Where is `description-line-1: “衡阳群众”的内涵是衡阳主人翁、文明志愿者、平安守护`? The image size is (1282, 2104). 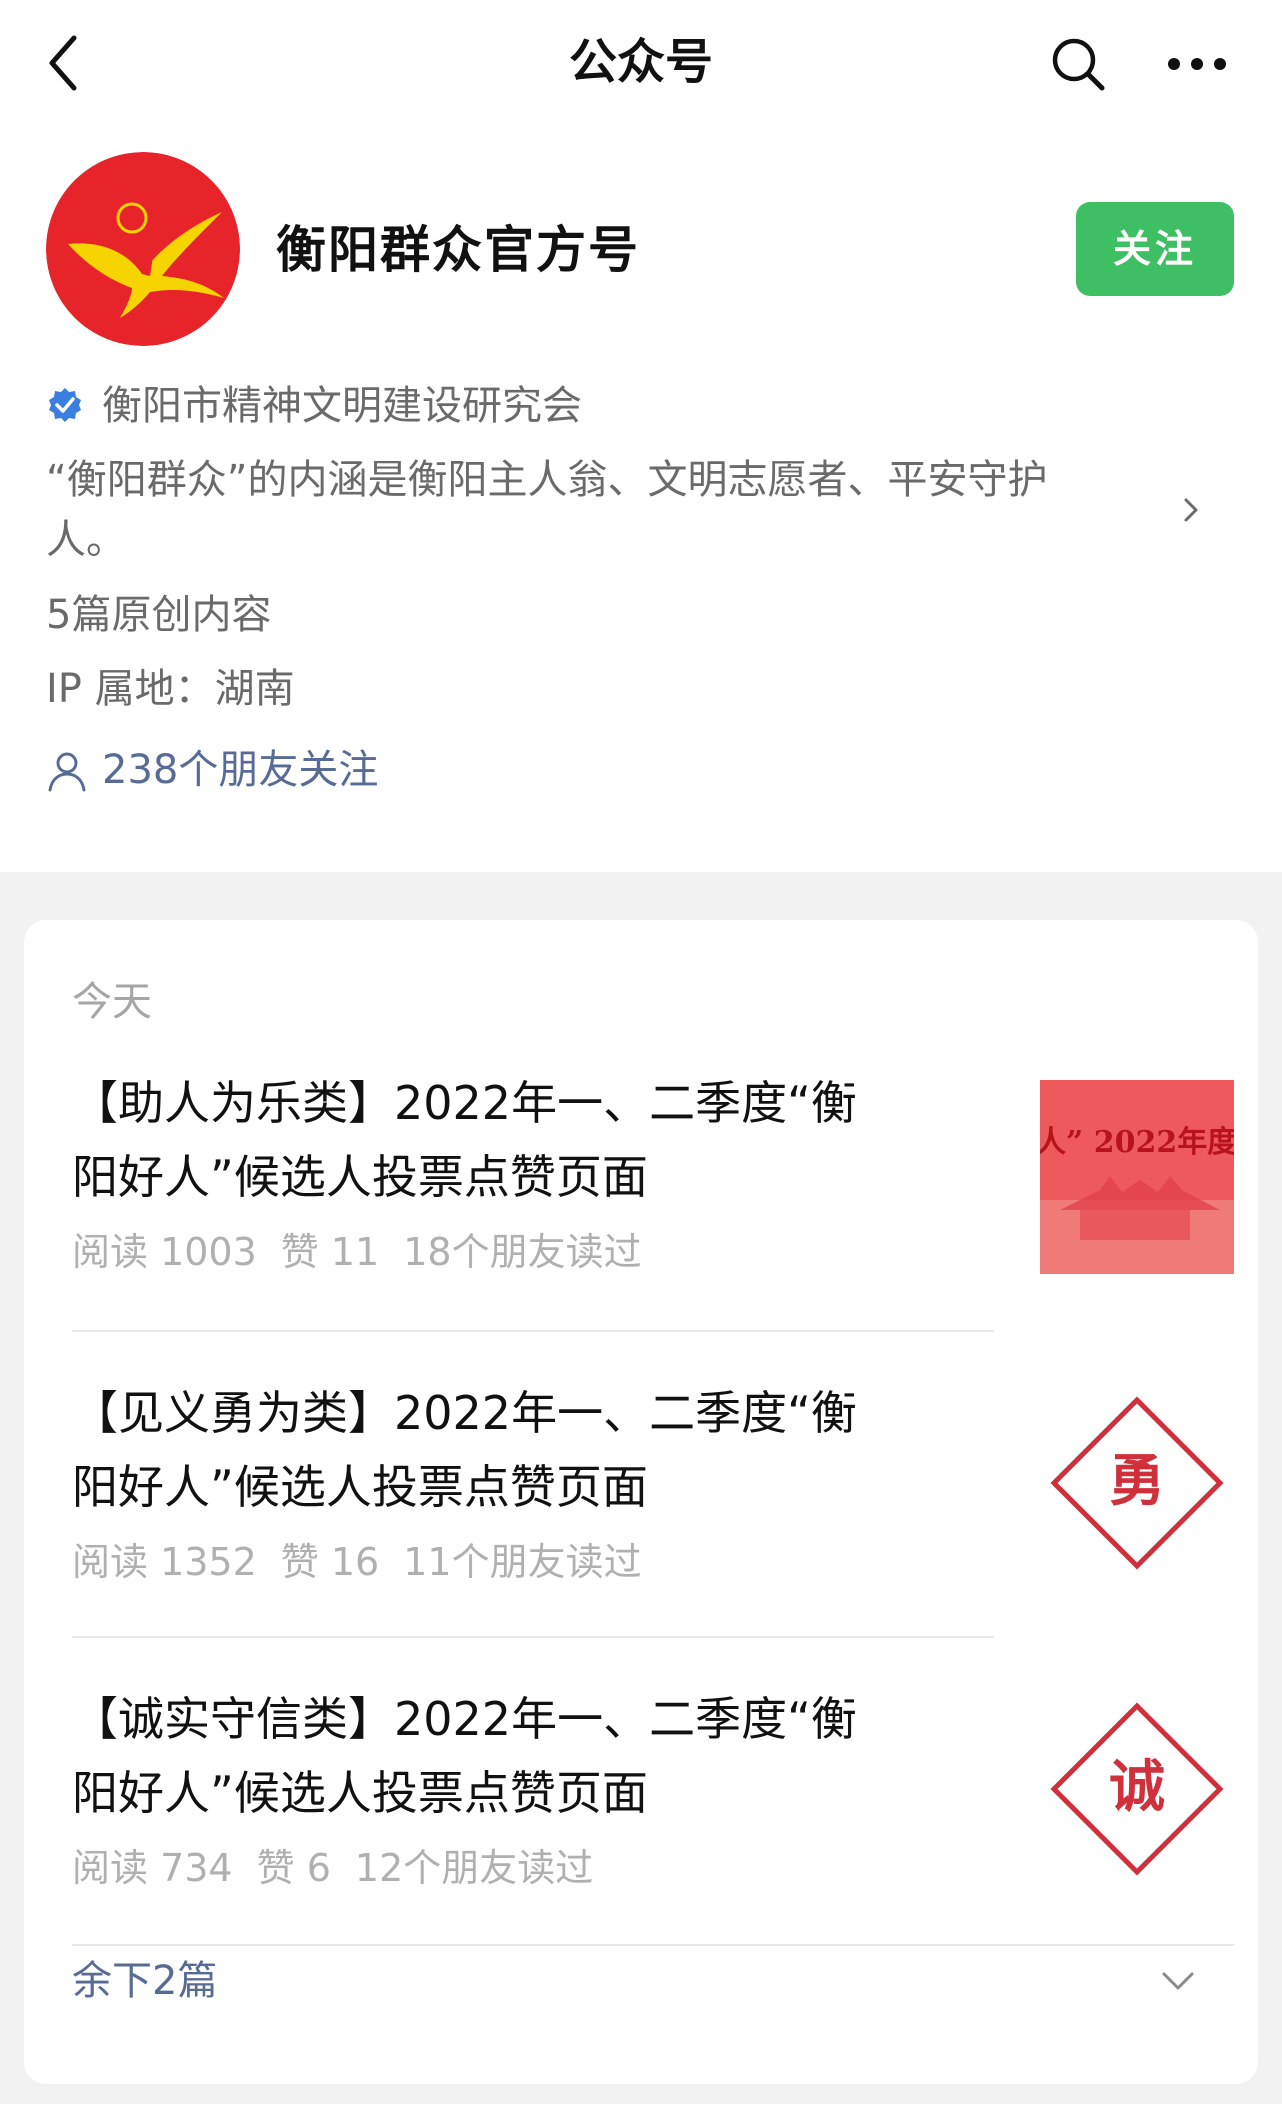
description-line-1: “衡阳群众”的内涵是衡阳主人翁、文明志愿者、平安守护 is located at coordinates (547, 480).